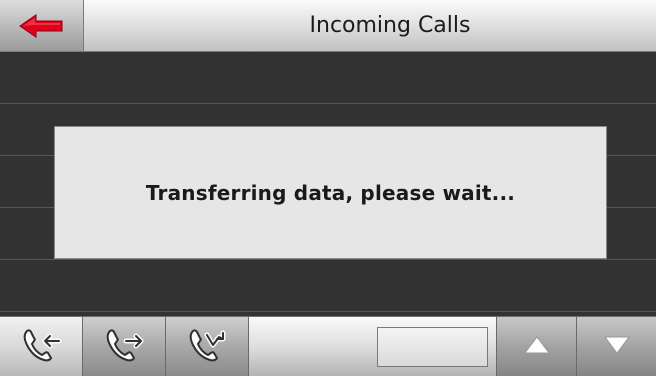 The width and height of the screenshot is (656, 376). I want to click on triangle-down-icon, so click(617, 347).